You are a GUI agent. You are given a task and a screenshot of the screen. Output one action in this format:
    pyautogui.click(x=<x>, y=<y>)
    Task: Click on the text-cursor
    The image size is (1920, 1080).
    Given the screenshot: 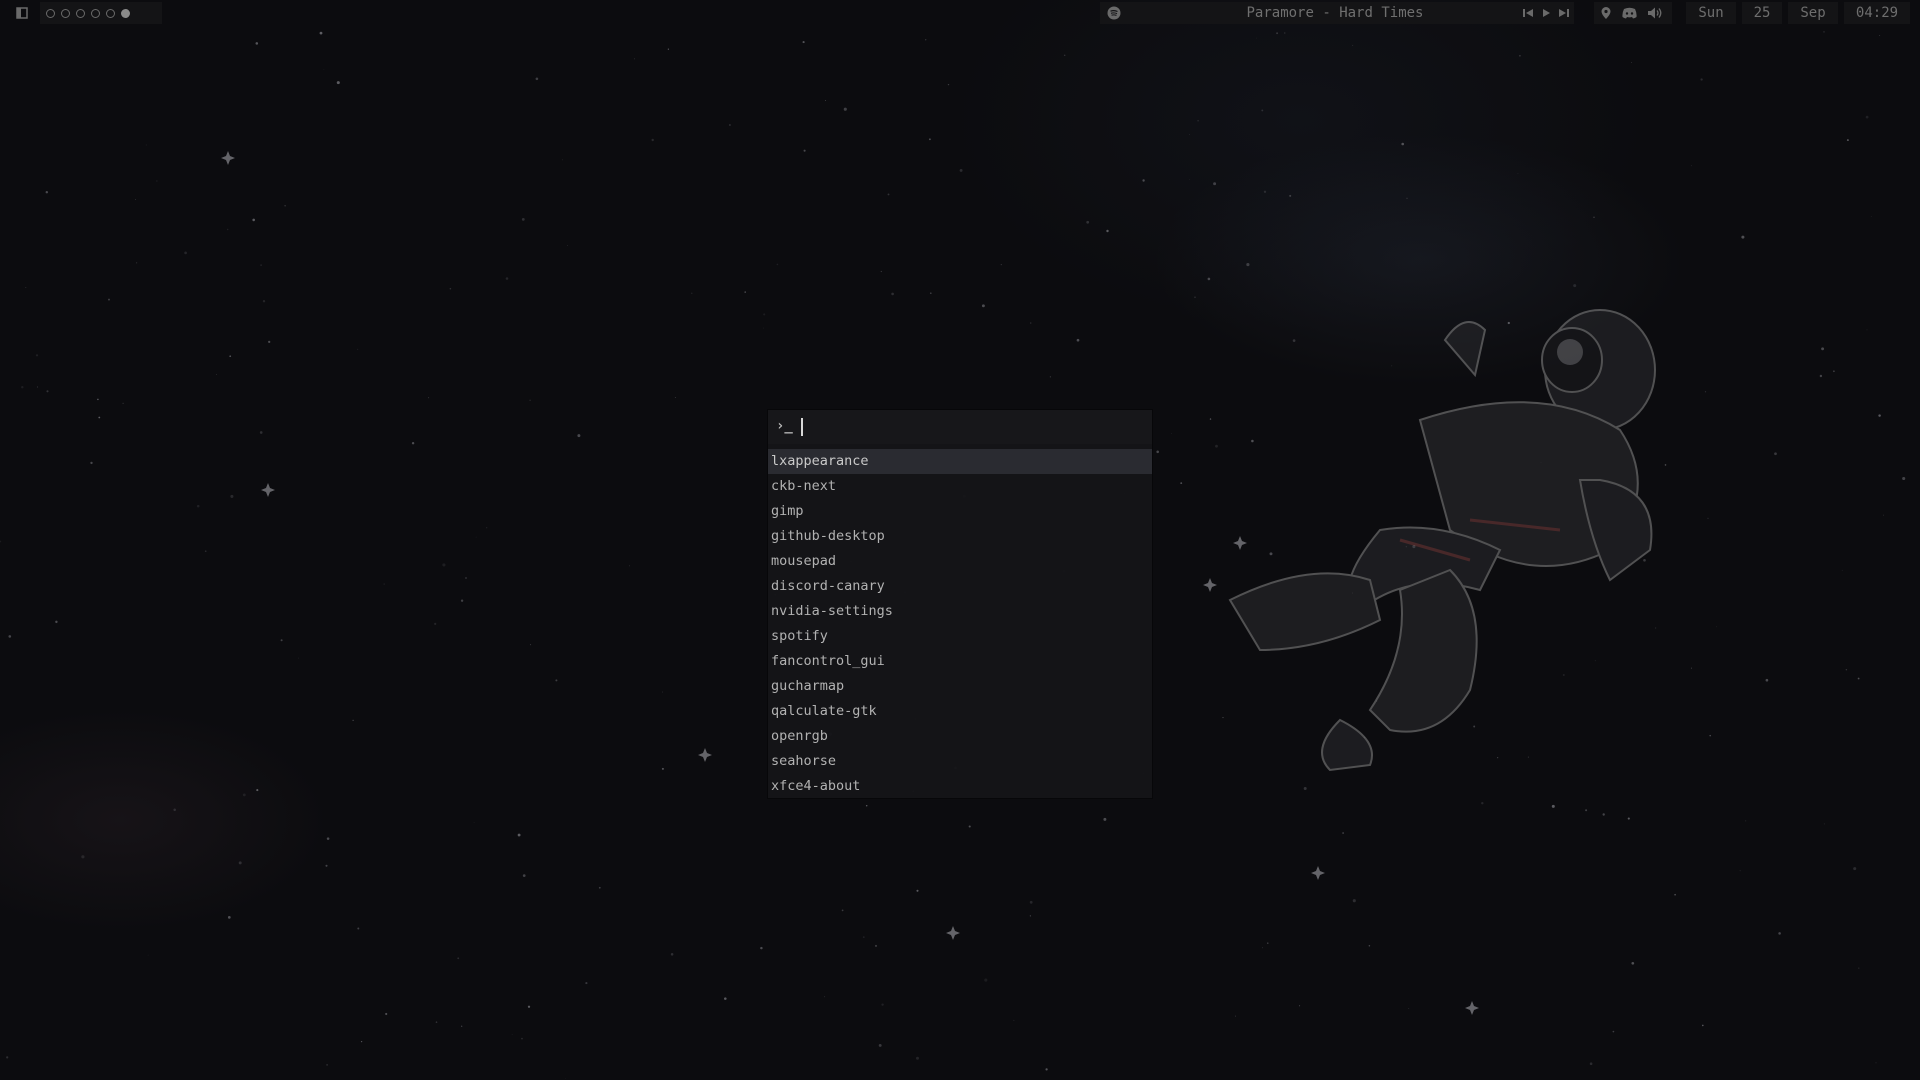 What is the action you would take?
    pyautogui.click(x=802, y=427)
    